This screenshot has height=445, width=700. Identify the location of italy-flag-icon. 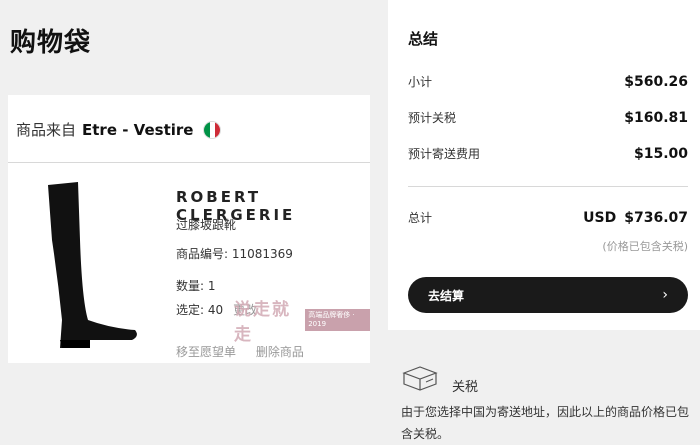
(212, 129).